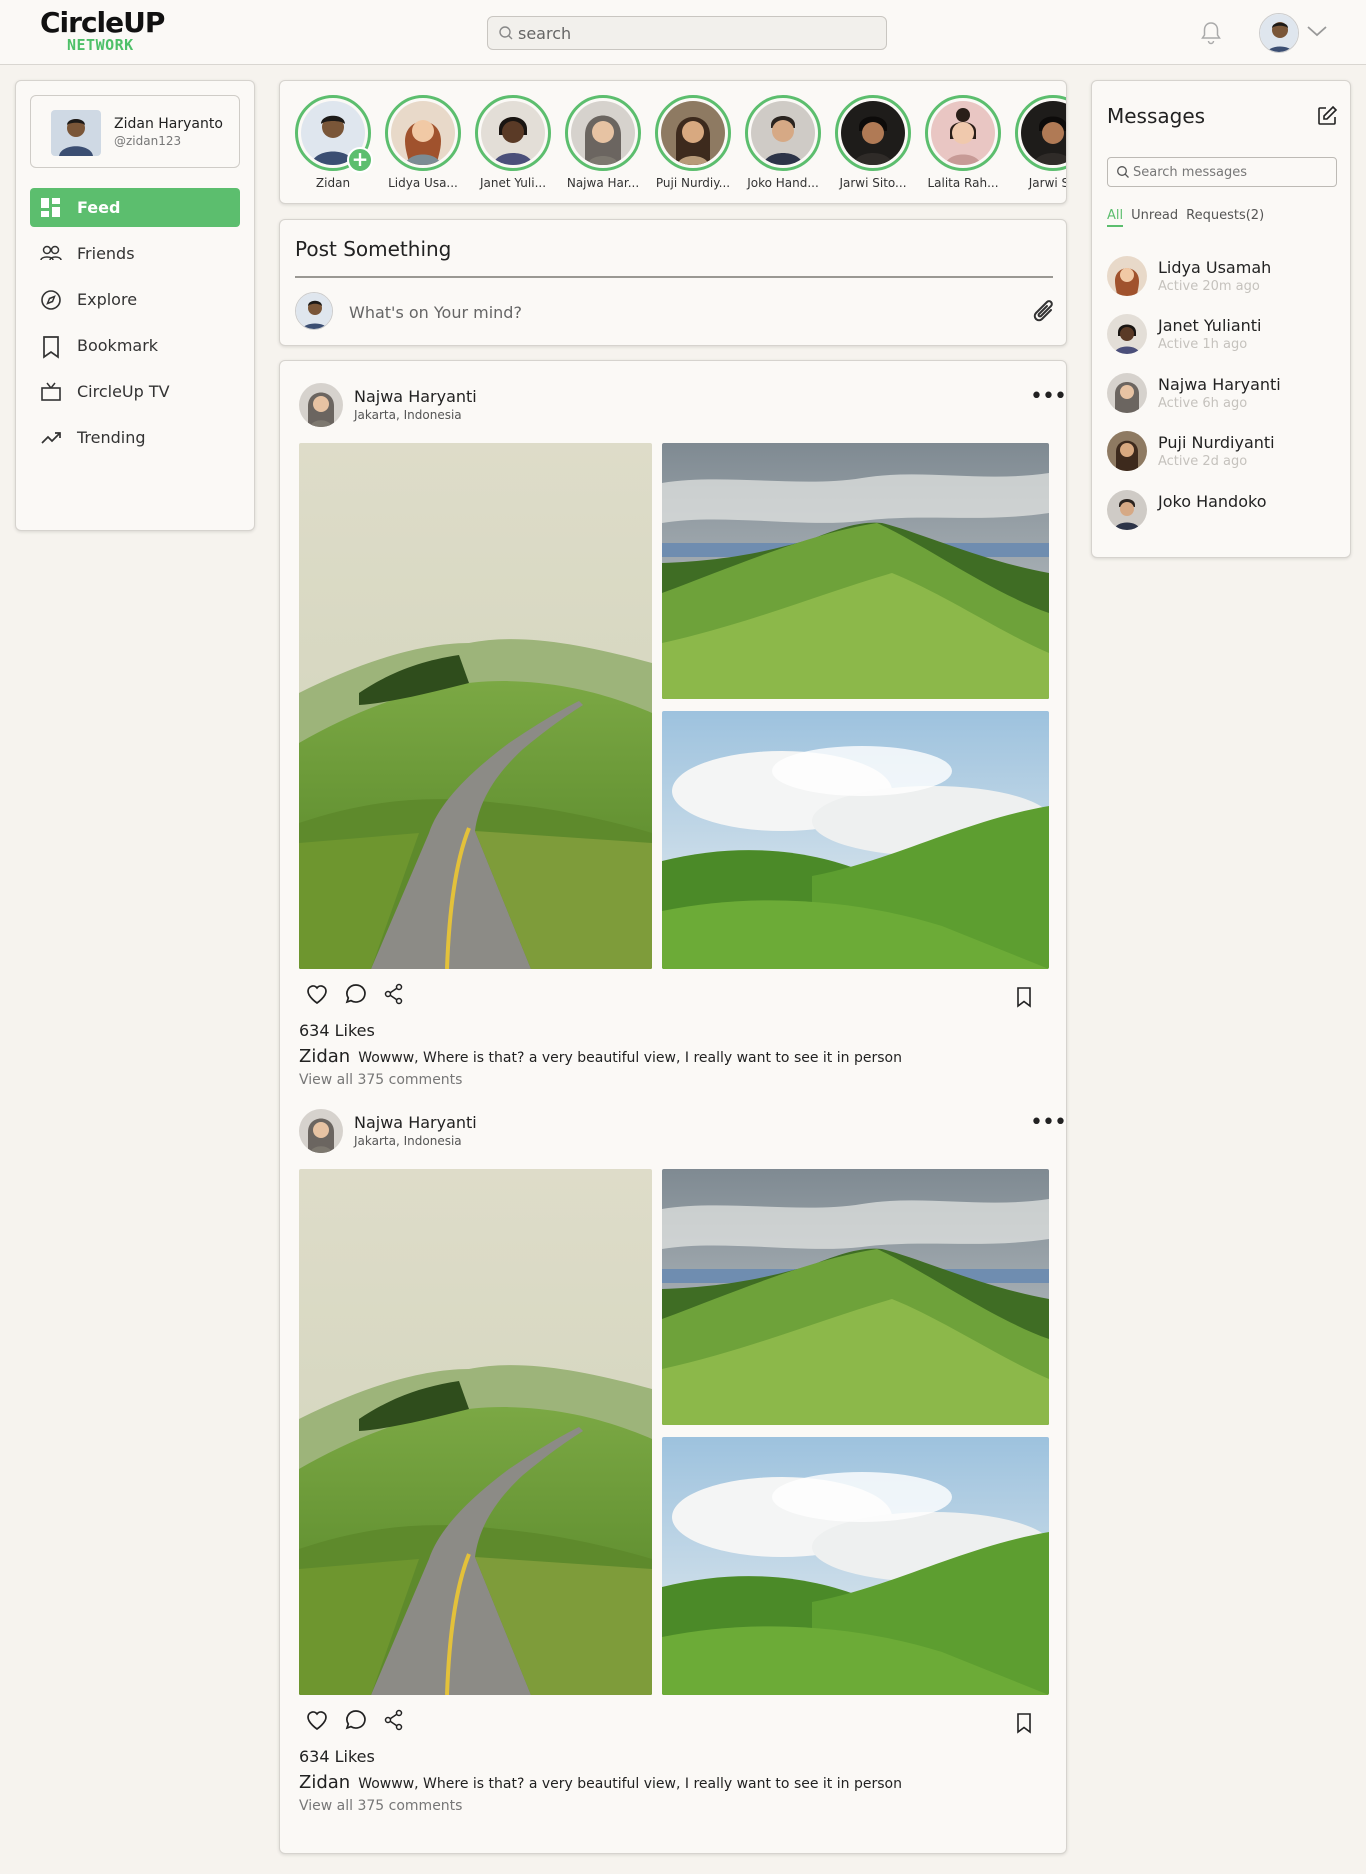 This screenshot has width=1366, height=1874. Describe the element at coordinates (168, 124) in the screenshot. I see `profile-name: Zidan Haryanto` at that location.